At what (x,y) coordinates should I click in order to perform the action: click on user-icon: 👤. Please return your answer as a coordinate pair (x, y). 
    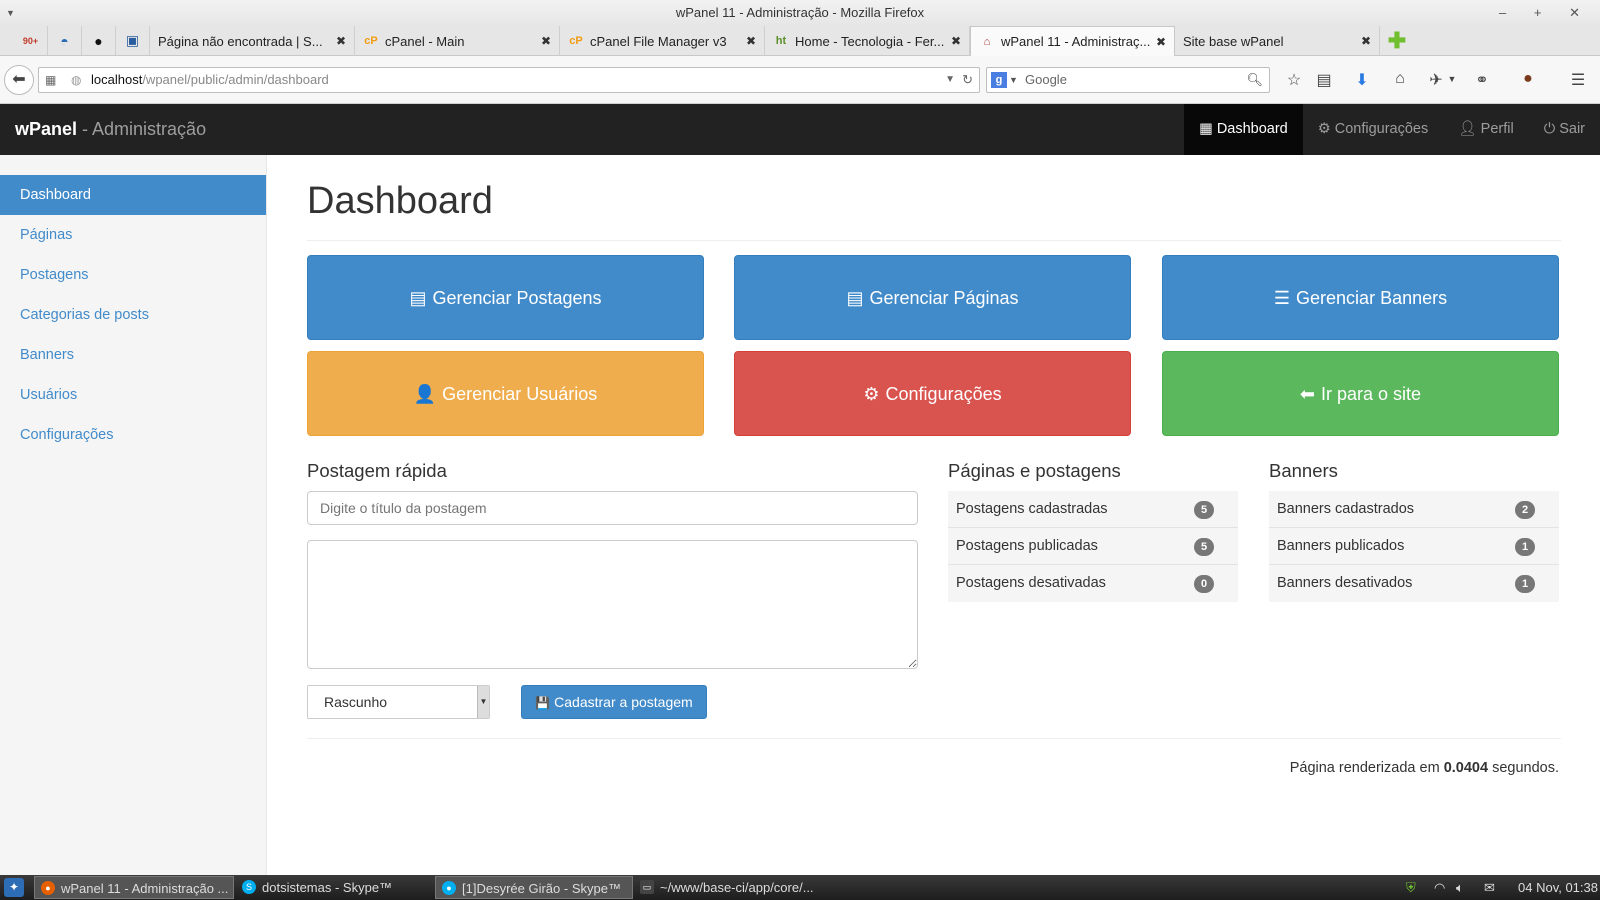
    Looking at the image, I should click on (425, 394).